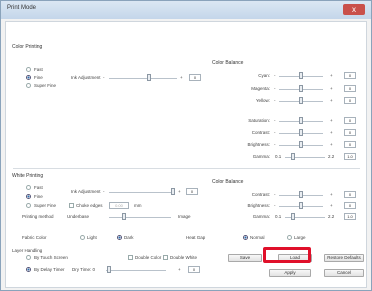  What do you see at coordinates (84, 269) in the screenshot?
I see `dry-time-label: Dry Time: 0` at bounding box center [84, 269].